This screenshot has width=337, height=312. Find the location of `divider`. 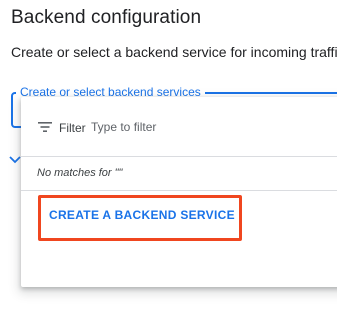

divider is located at coordinates (179, 190).